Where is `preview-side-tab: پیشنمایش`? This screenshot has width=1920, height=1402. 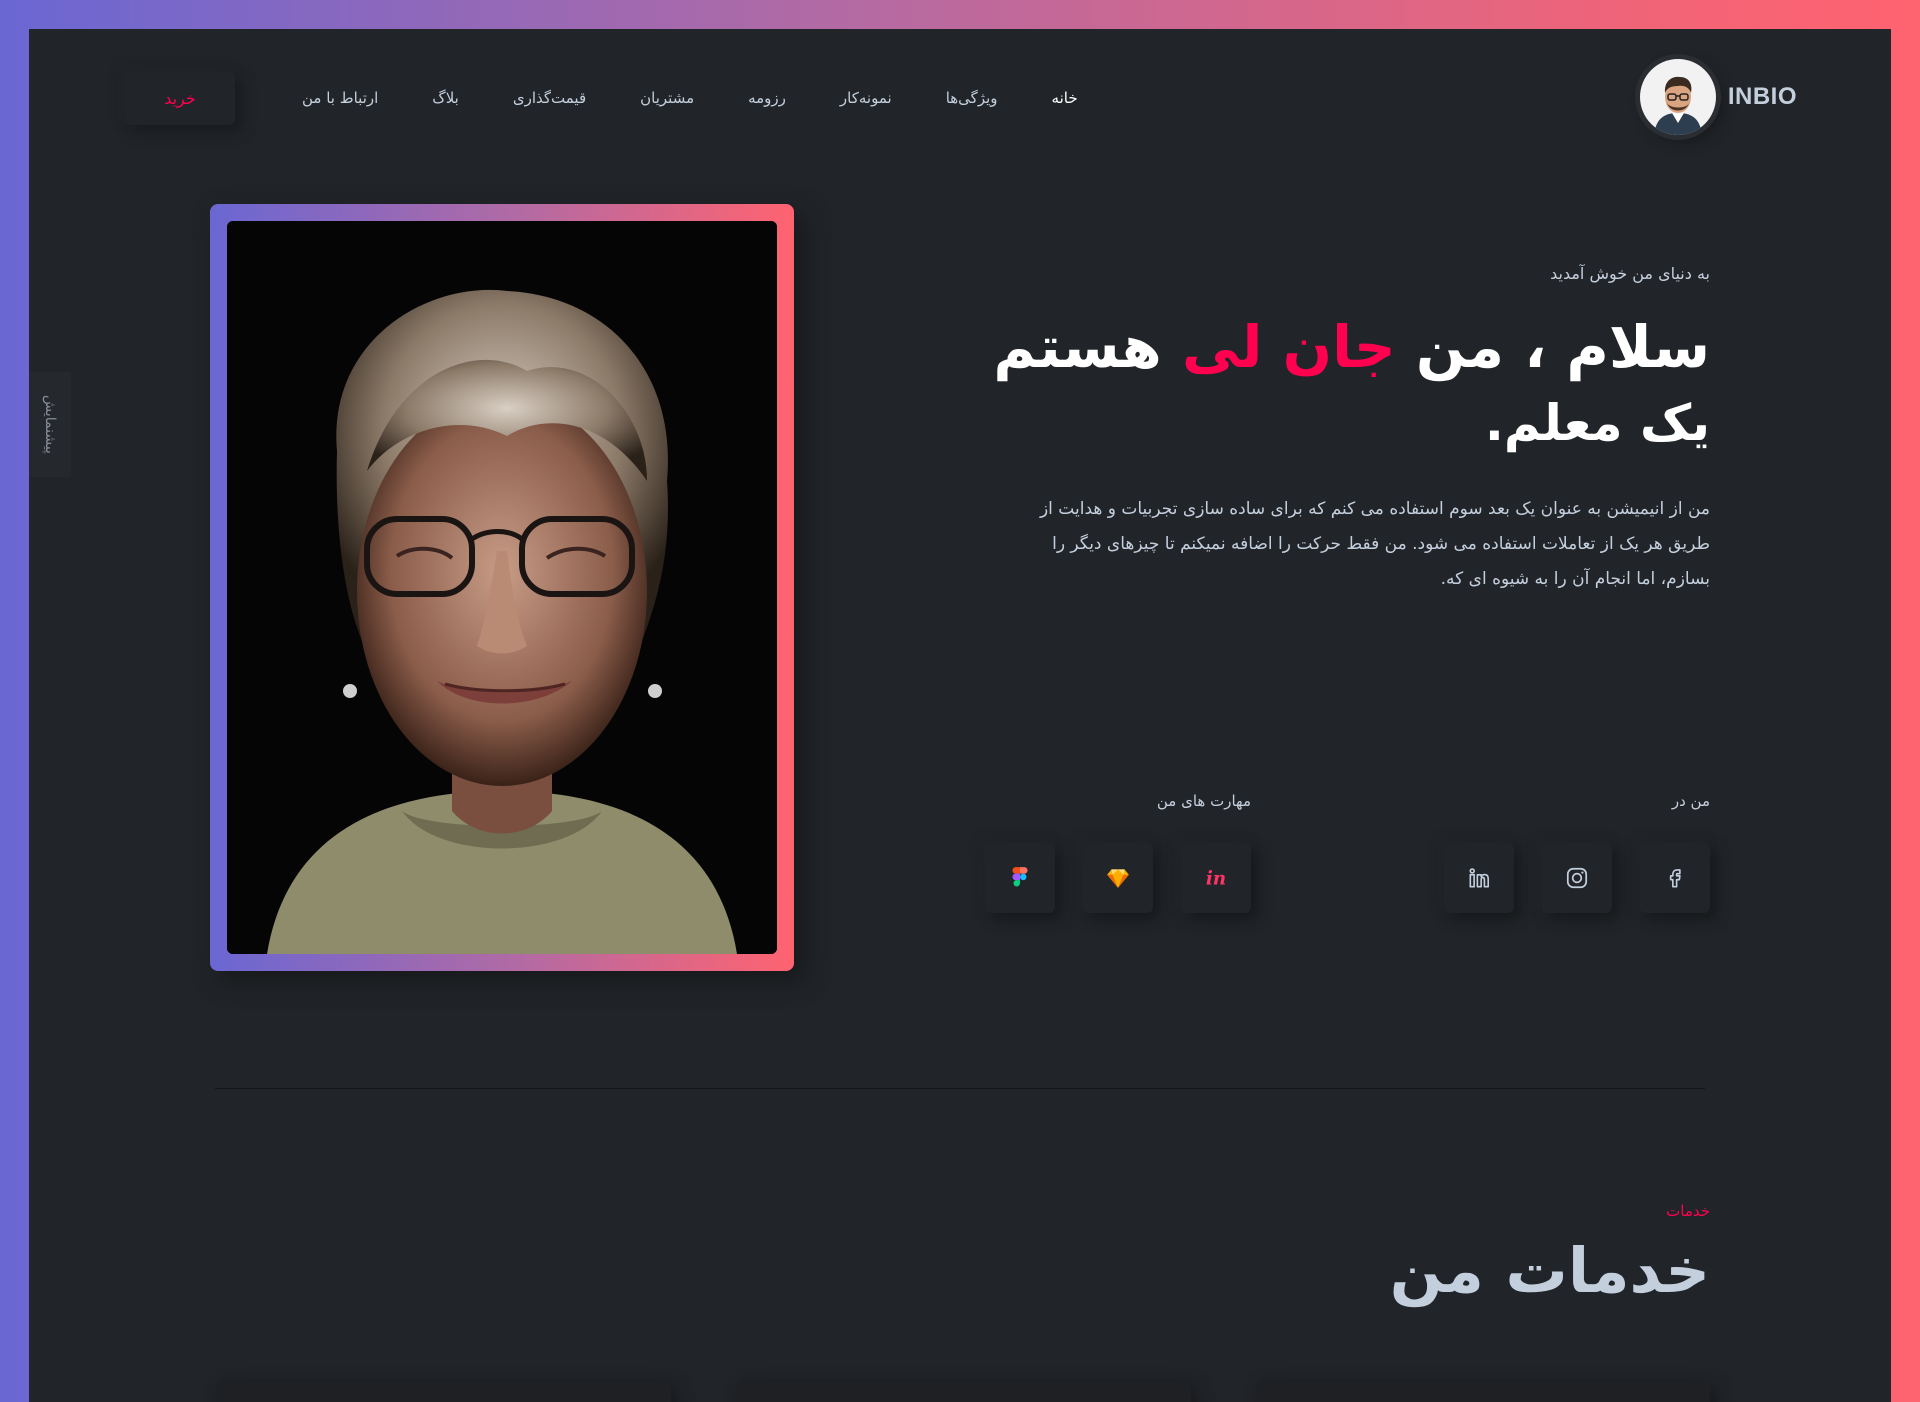
preview-side-tab: پیشنمایش is located at coordinates (50, 424).